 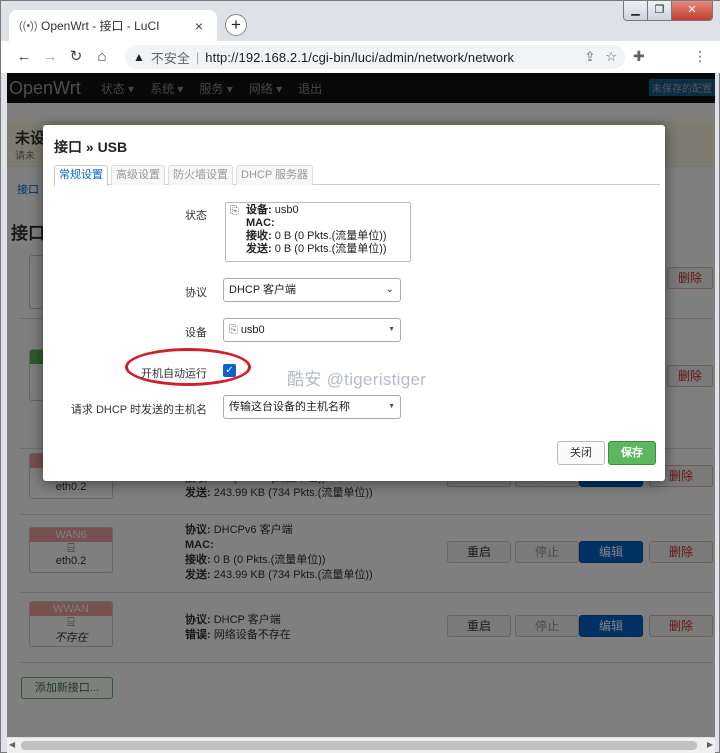 I want to click on protocol-label: 协议, so click(x=196, y=293).